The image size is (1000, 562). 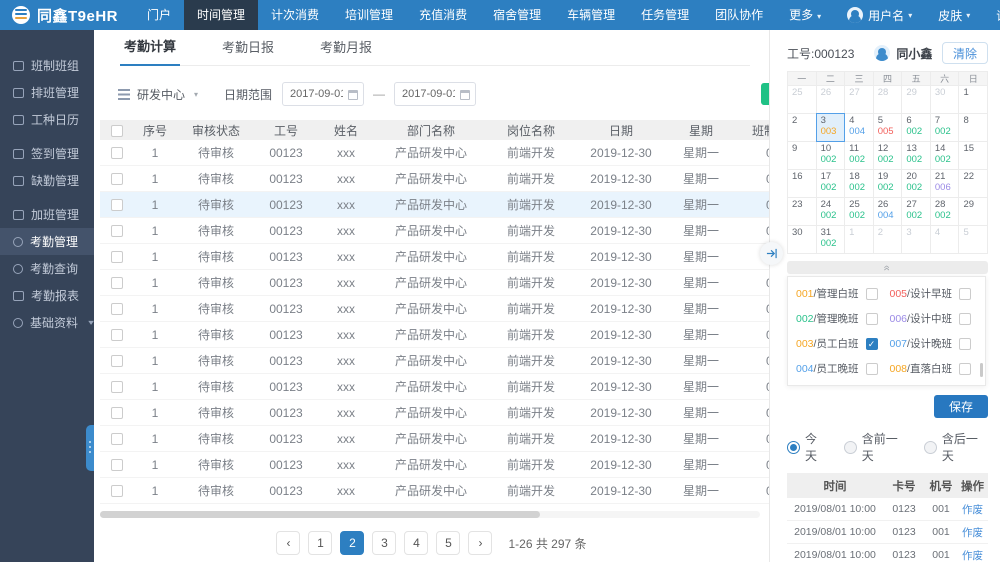 What do you see at coordinates (47, 268) in the screenshot?
I see `sidebar-item-attendance-query: 考勤查询` at bounding box center [47, 268].